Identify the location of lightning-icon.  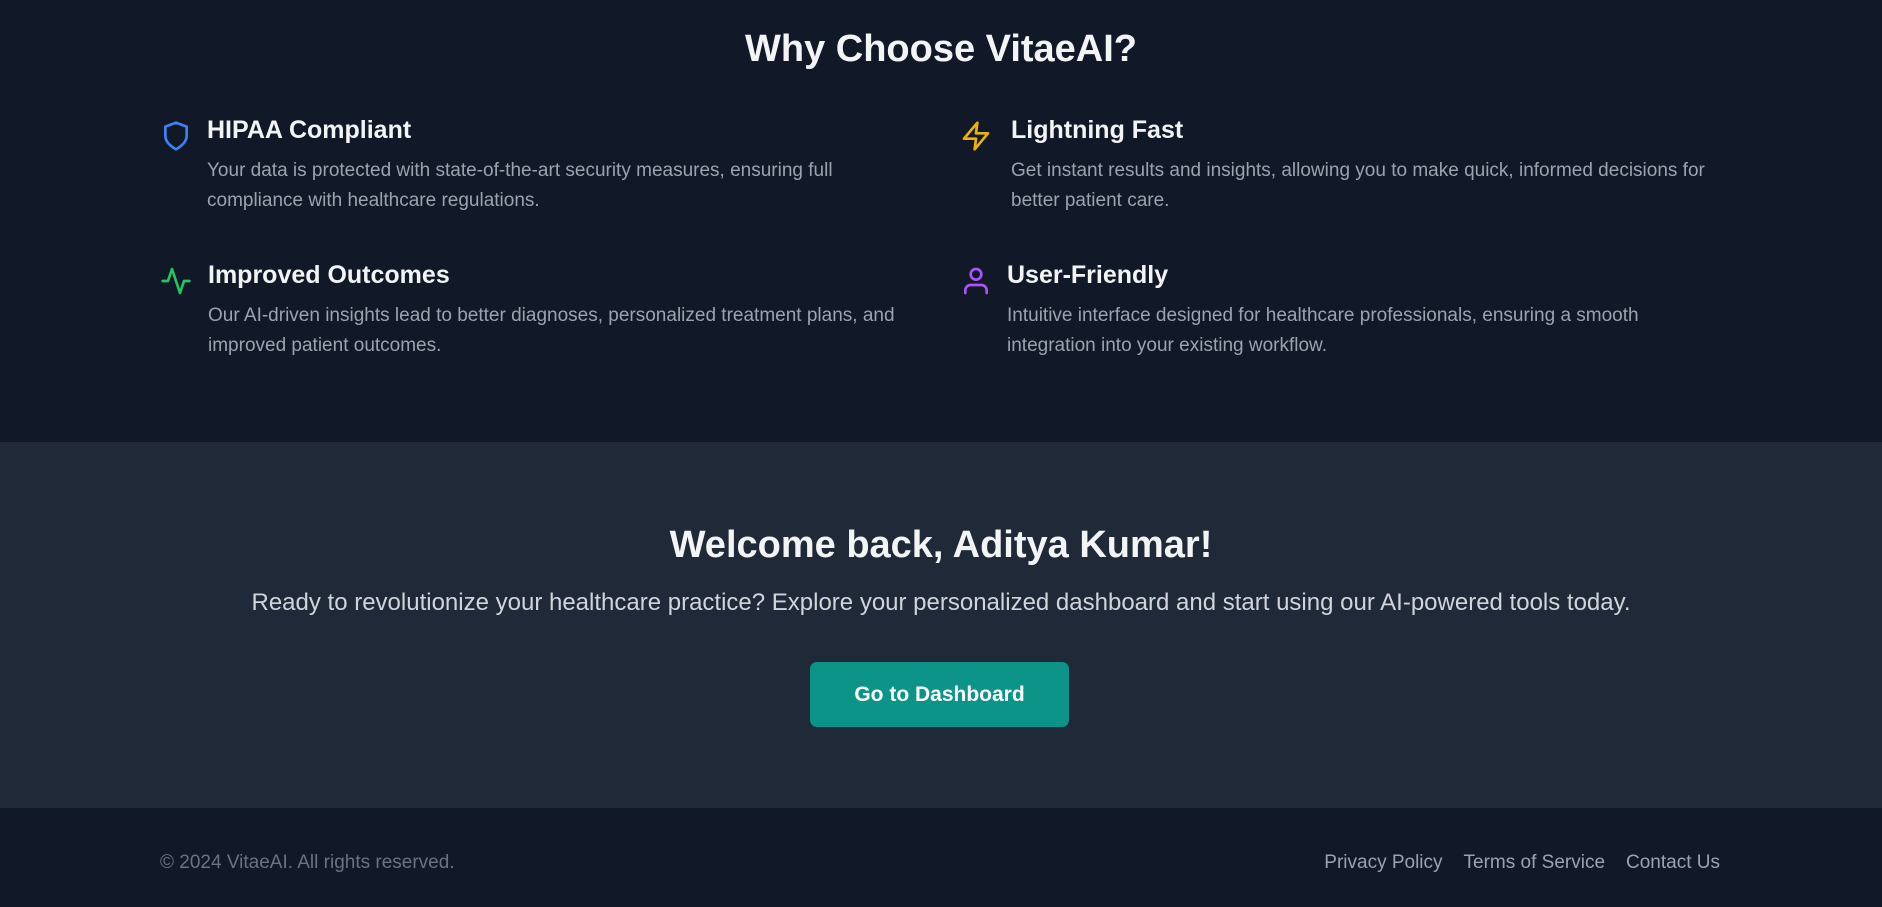
(976, 136).